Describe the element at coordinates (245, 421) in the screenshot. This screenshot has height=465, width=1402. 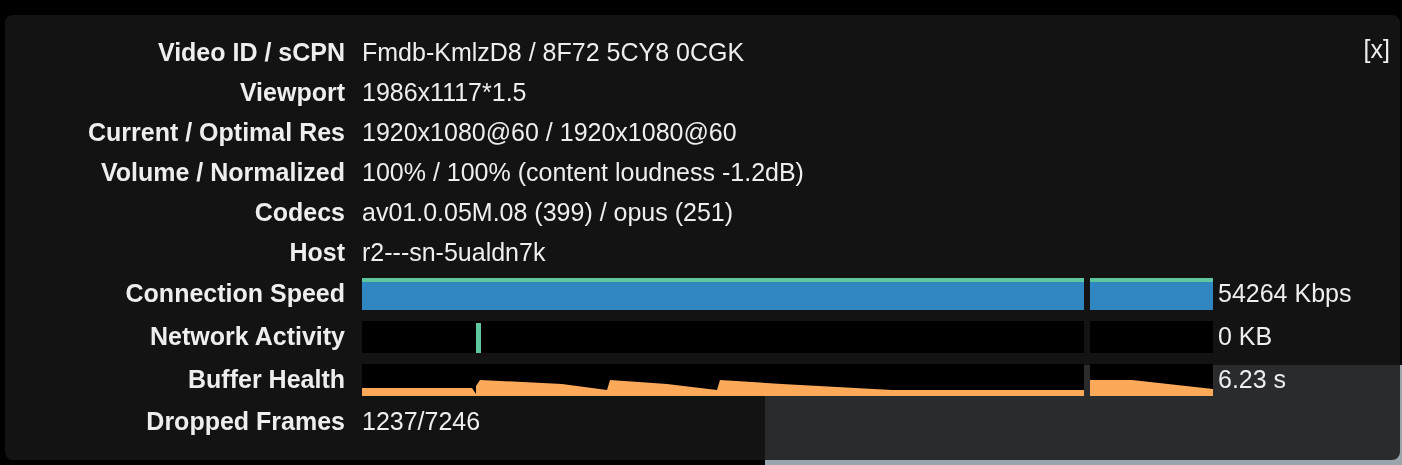
I see `stat-label: Dropped Frames` at that location.